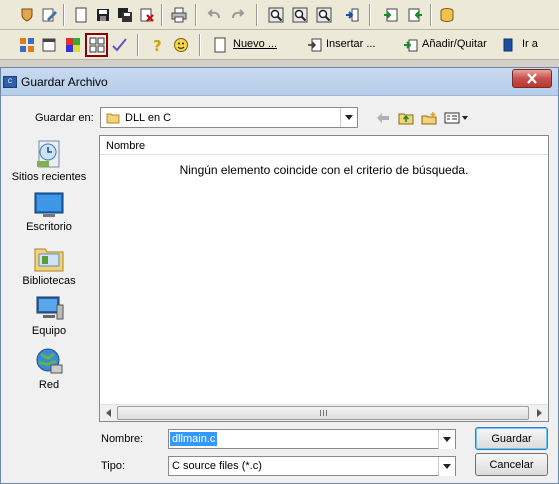  What do you see at coordinates (324, 15) in the screenshot?
I see `replace-icon` at bounding box center [324, 15].